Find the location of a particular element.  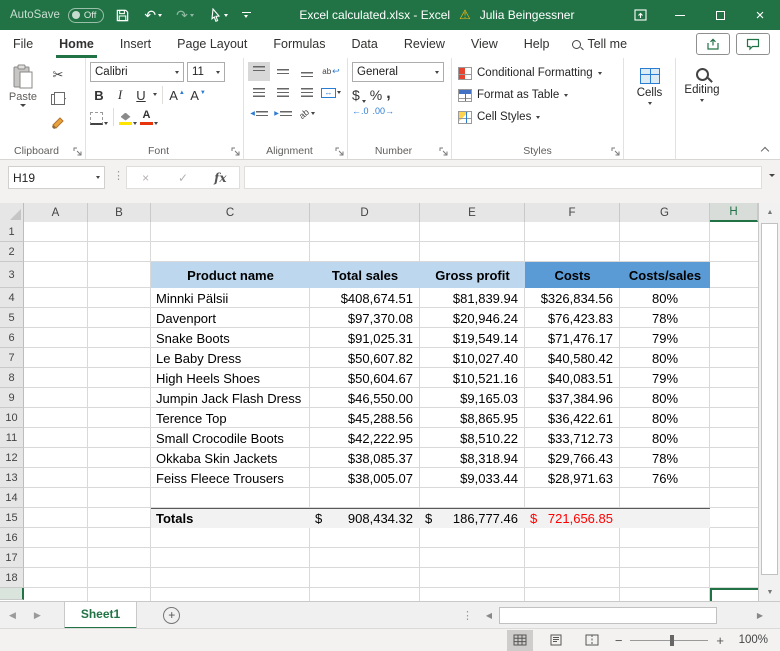

table-cell: $326,834.56 is located at coordinates (572, 298).